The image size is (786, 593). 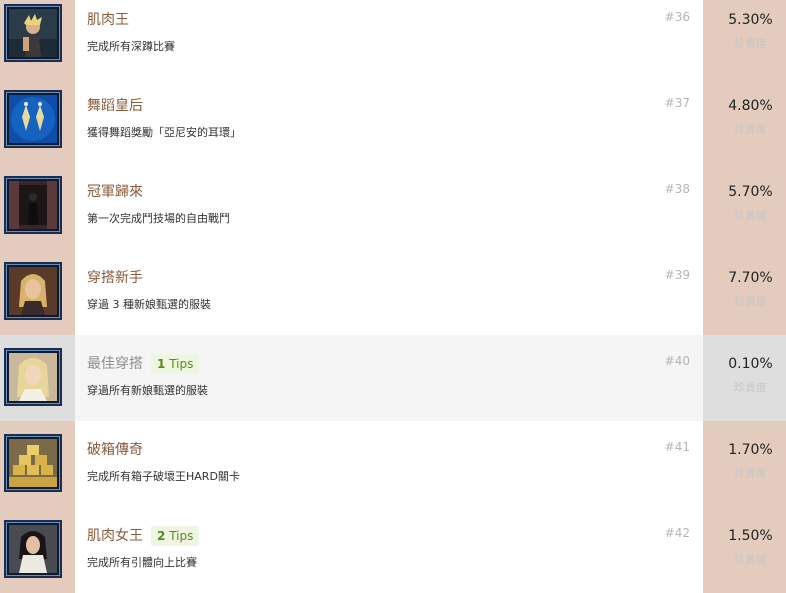 I want to click on trophy-row: 冠軍歸來 第一次完成鬥技場的自由戰鬥 #38 5.70% 珍貴度, so click(x=393, y=206).